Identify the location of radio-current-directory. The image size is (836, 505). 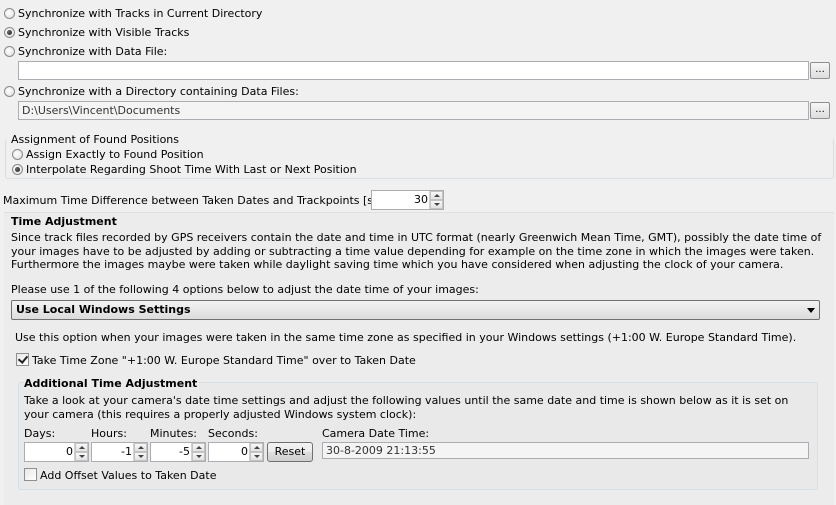
(9, 13).